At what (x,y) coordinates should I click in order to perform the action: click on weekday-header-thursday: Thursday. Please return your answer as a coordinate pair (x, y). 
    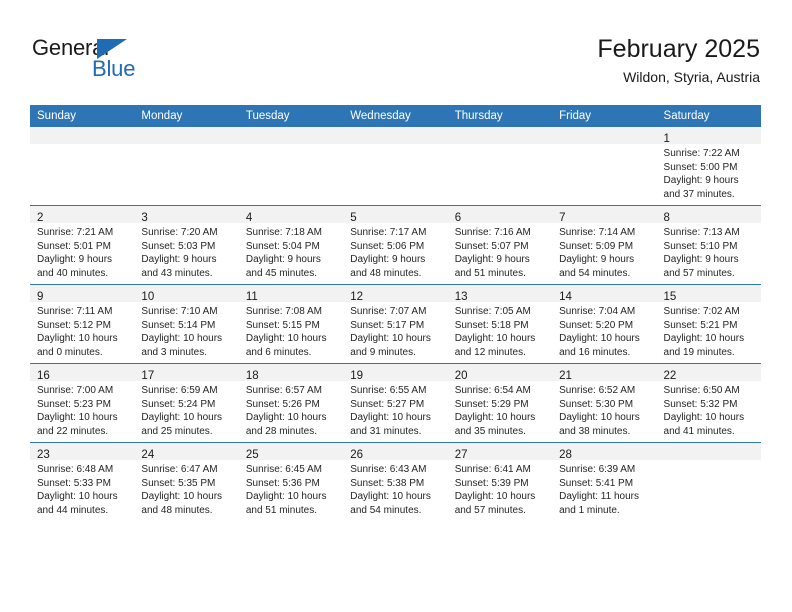
    Looking at the image, I should click on (500, 116).